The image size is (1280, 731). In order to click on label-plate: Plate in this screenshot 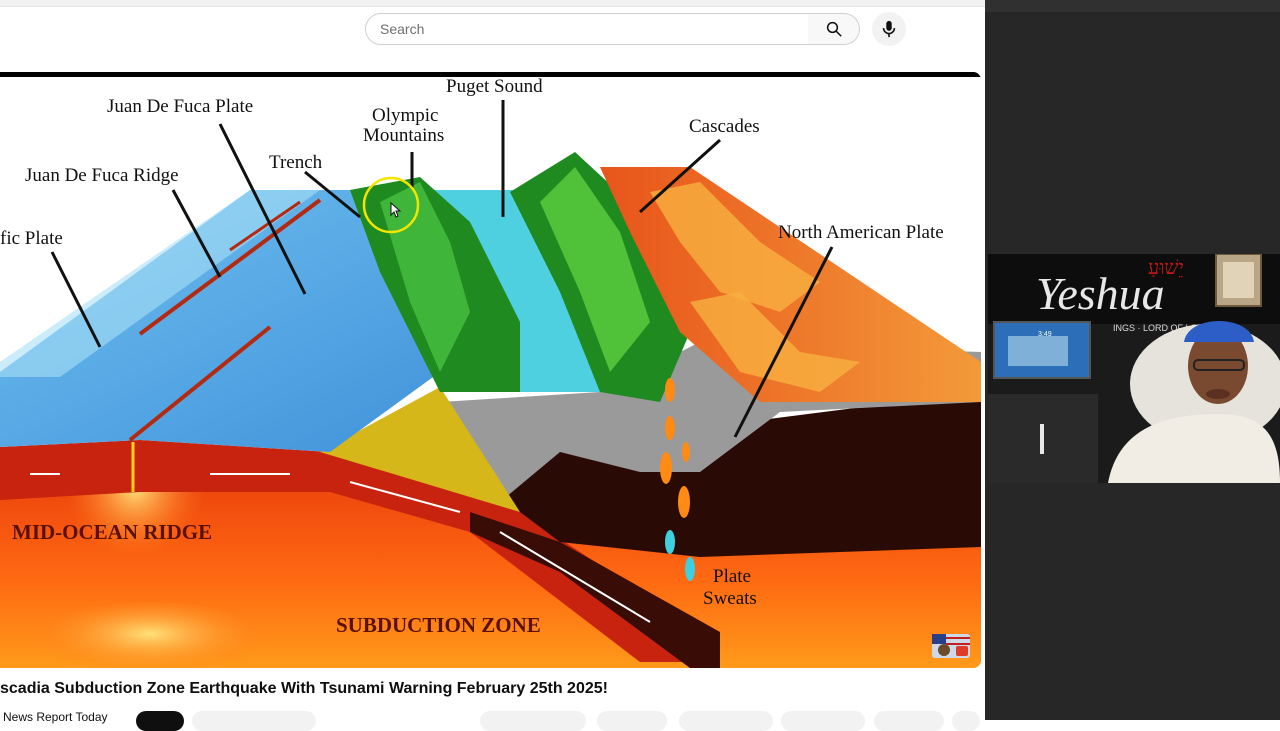, I will do `click(732, 576)`.